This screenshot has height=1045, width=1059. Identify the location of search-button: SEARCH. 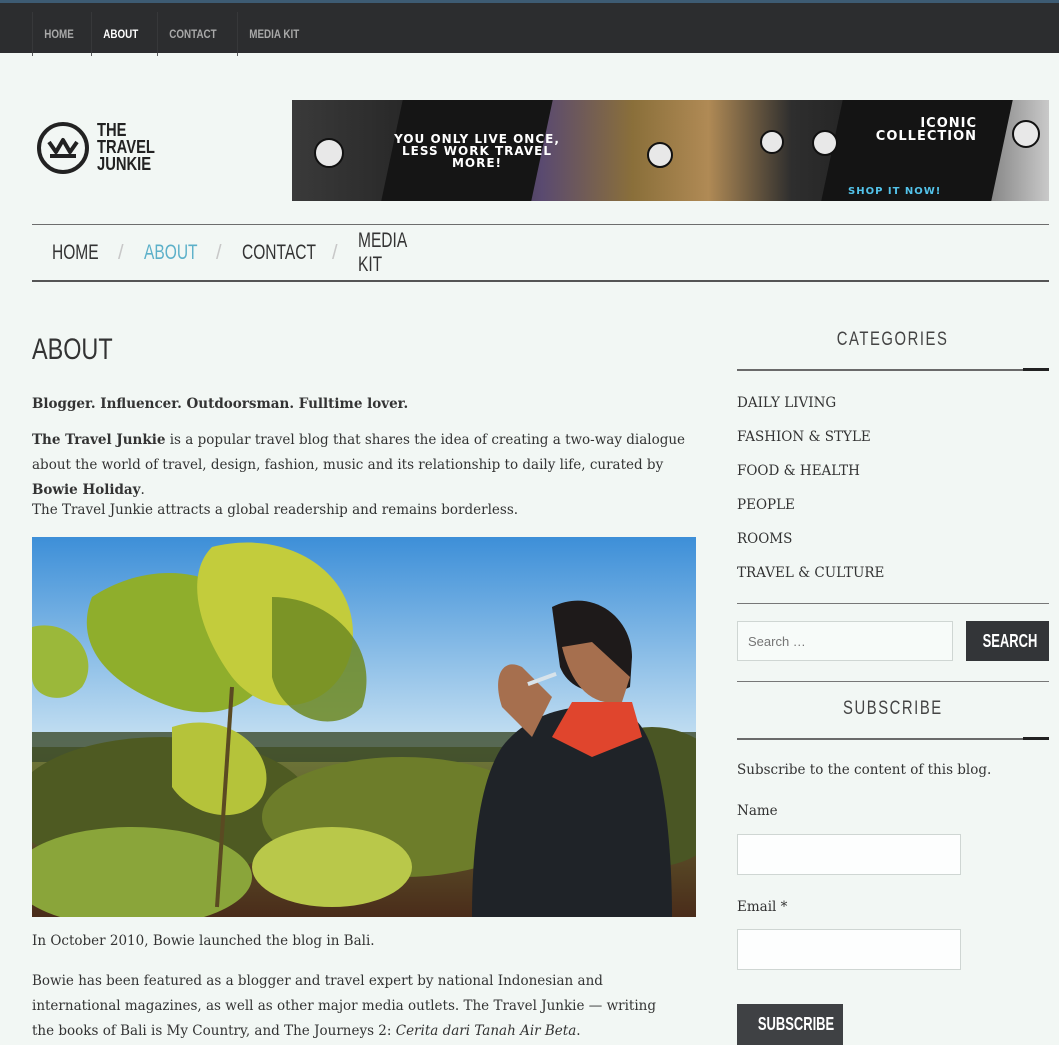
(1007, 641).